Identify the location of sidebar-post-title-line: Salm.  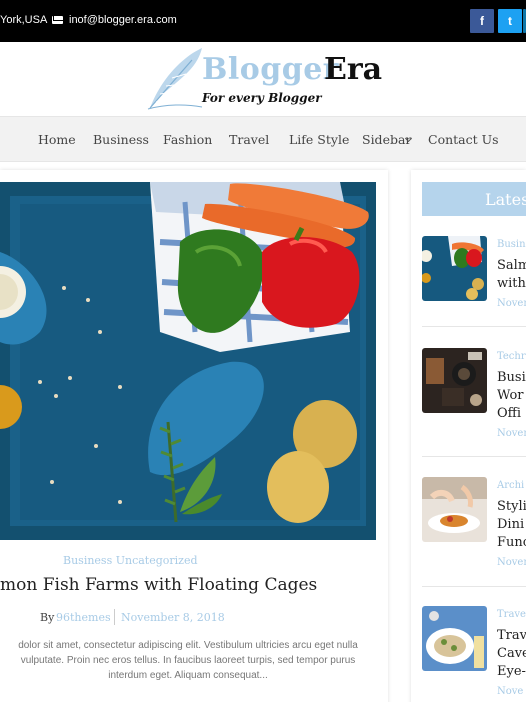
(511, 265).